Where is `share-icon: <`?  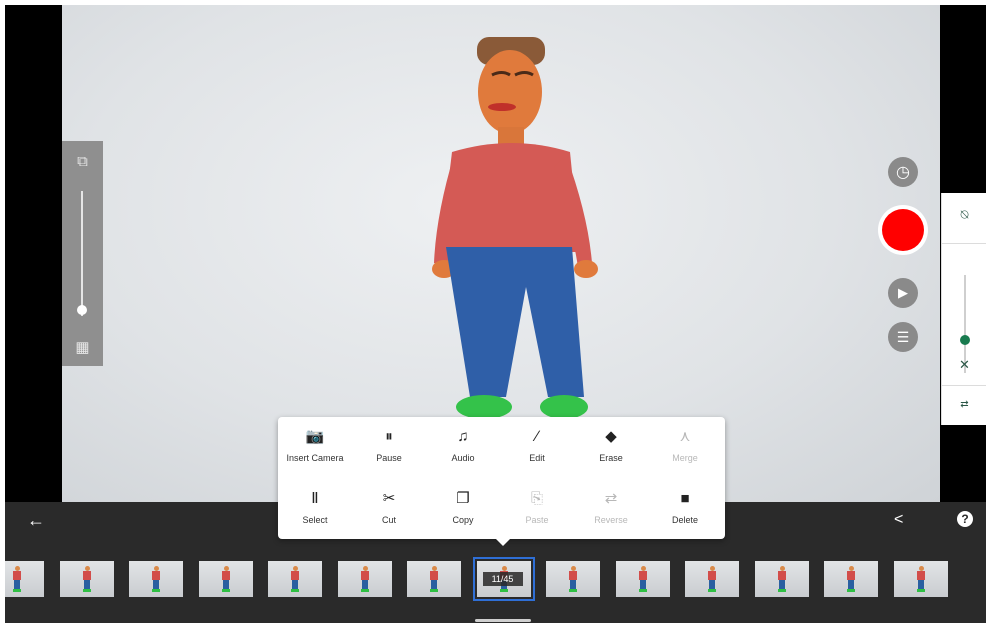 share-icon: < is located at coordinates (898, 520).